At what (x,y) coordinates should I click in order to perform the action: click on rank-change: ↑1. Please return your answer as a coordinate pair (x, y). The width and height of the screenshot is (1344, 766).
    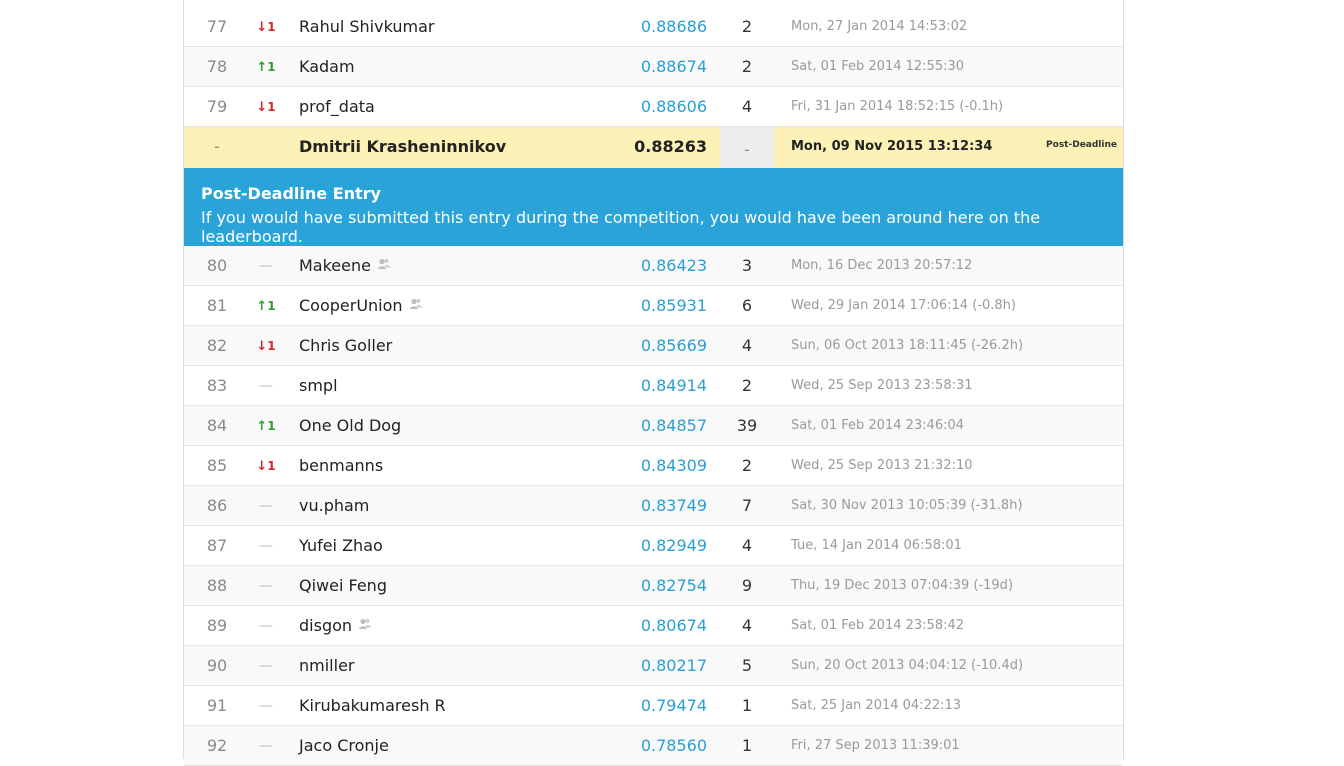
    Looking at the image, I should click on (266, 306).